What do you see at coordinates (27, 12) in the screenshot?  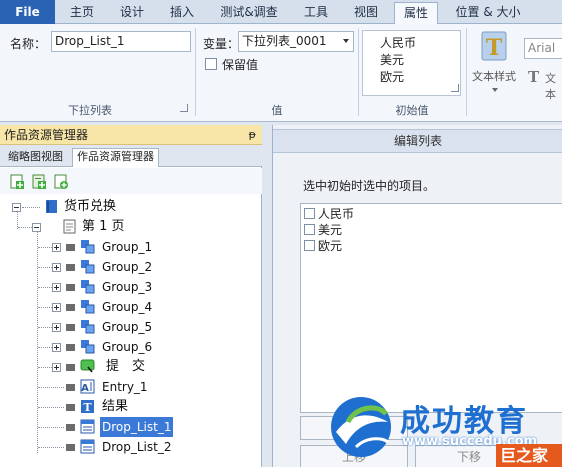 I see `tab-file: File` at bounding box center [27, 12].